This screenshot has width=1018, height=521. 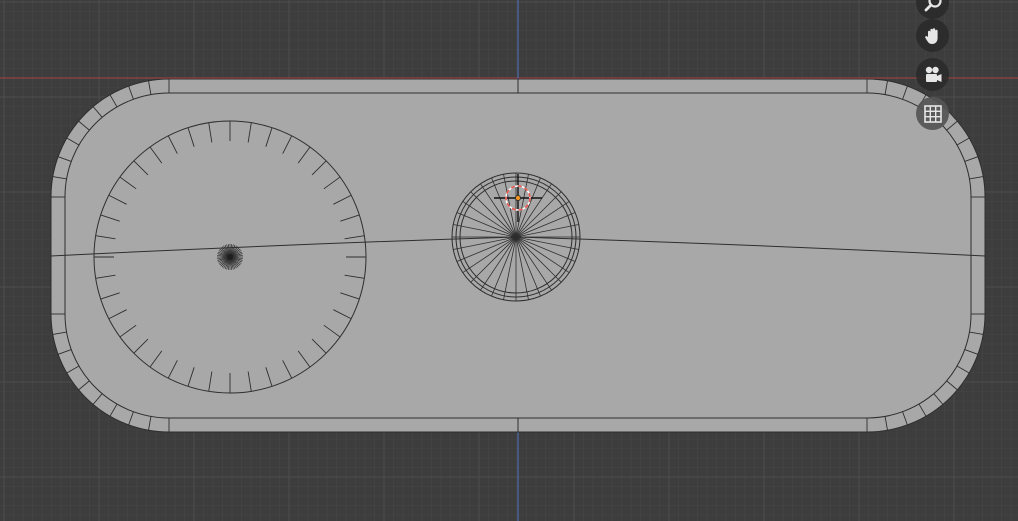 I want to click on knob-cylinder-mesh, so click(x=516, y=237).